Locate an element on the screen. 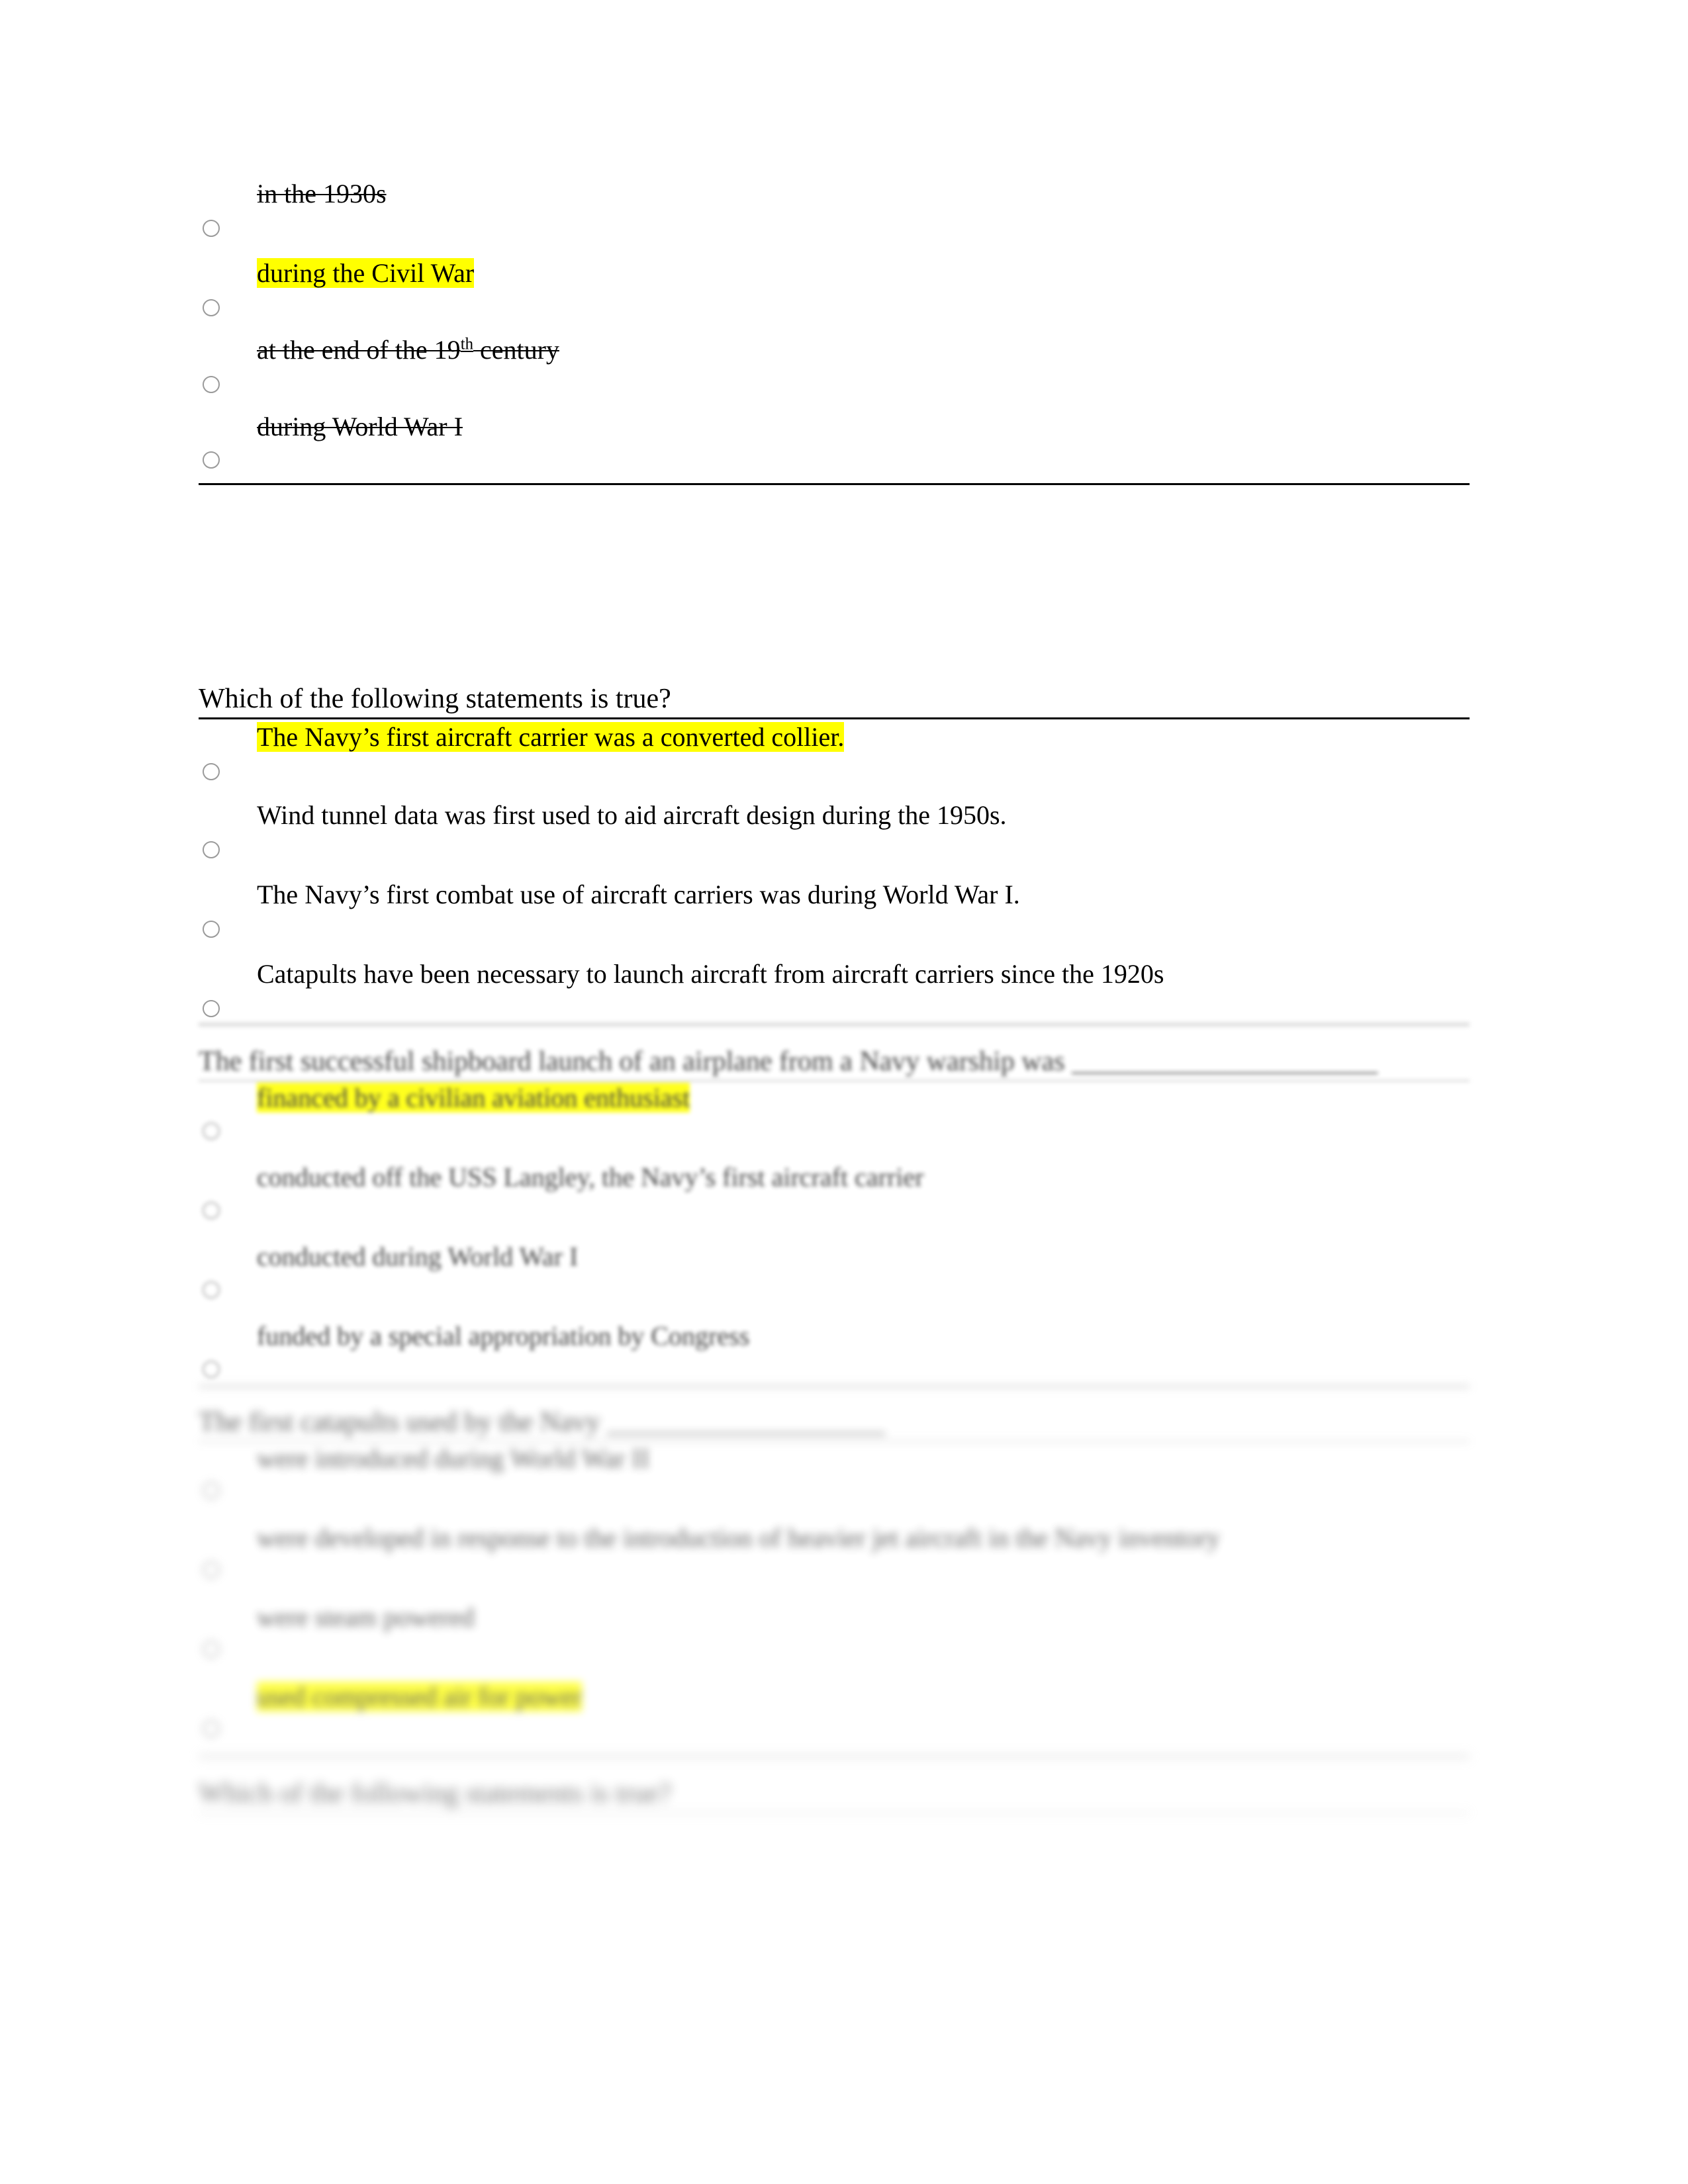 This screenshot has width=1688, height=2184. option-row: during World War I is located at coordinates (834, 440).